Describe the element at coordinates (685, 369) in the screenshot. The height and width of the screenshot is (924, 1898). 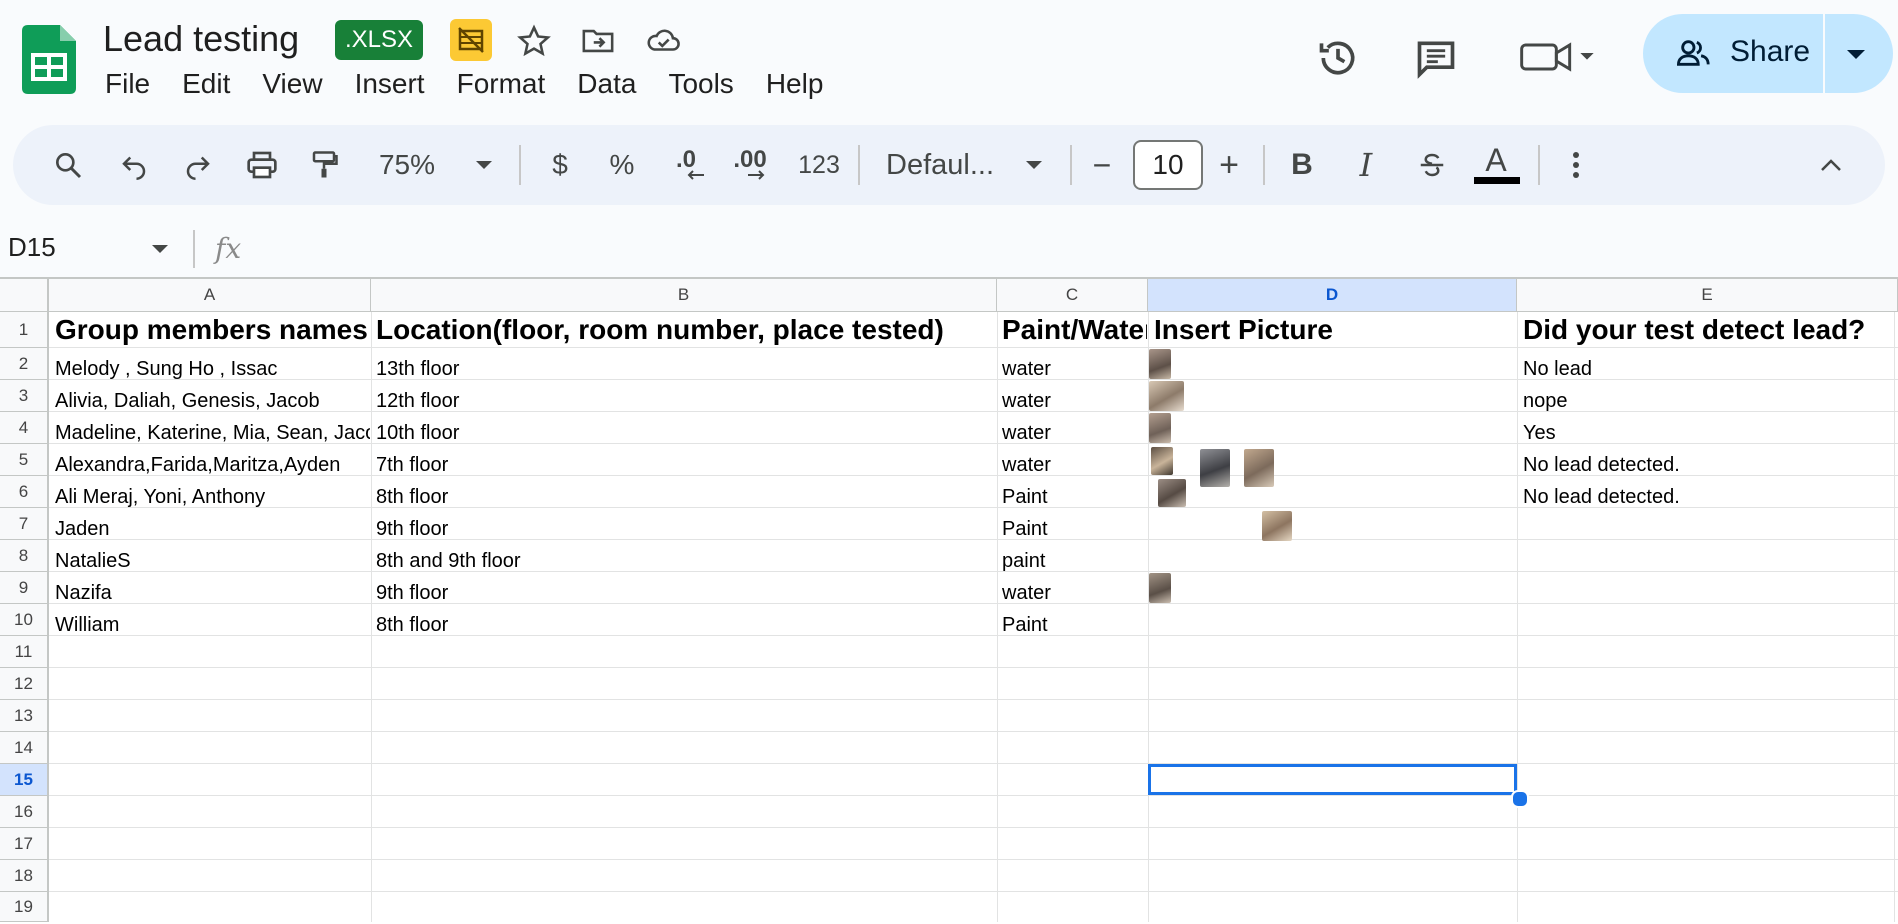
I see `cell-b2: 13th floor` at that location.